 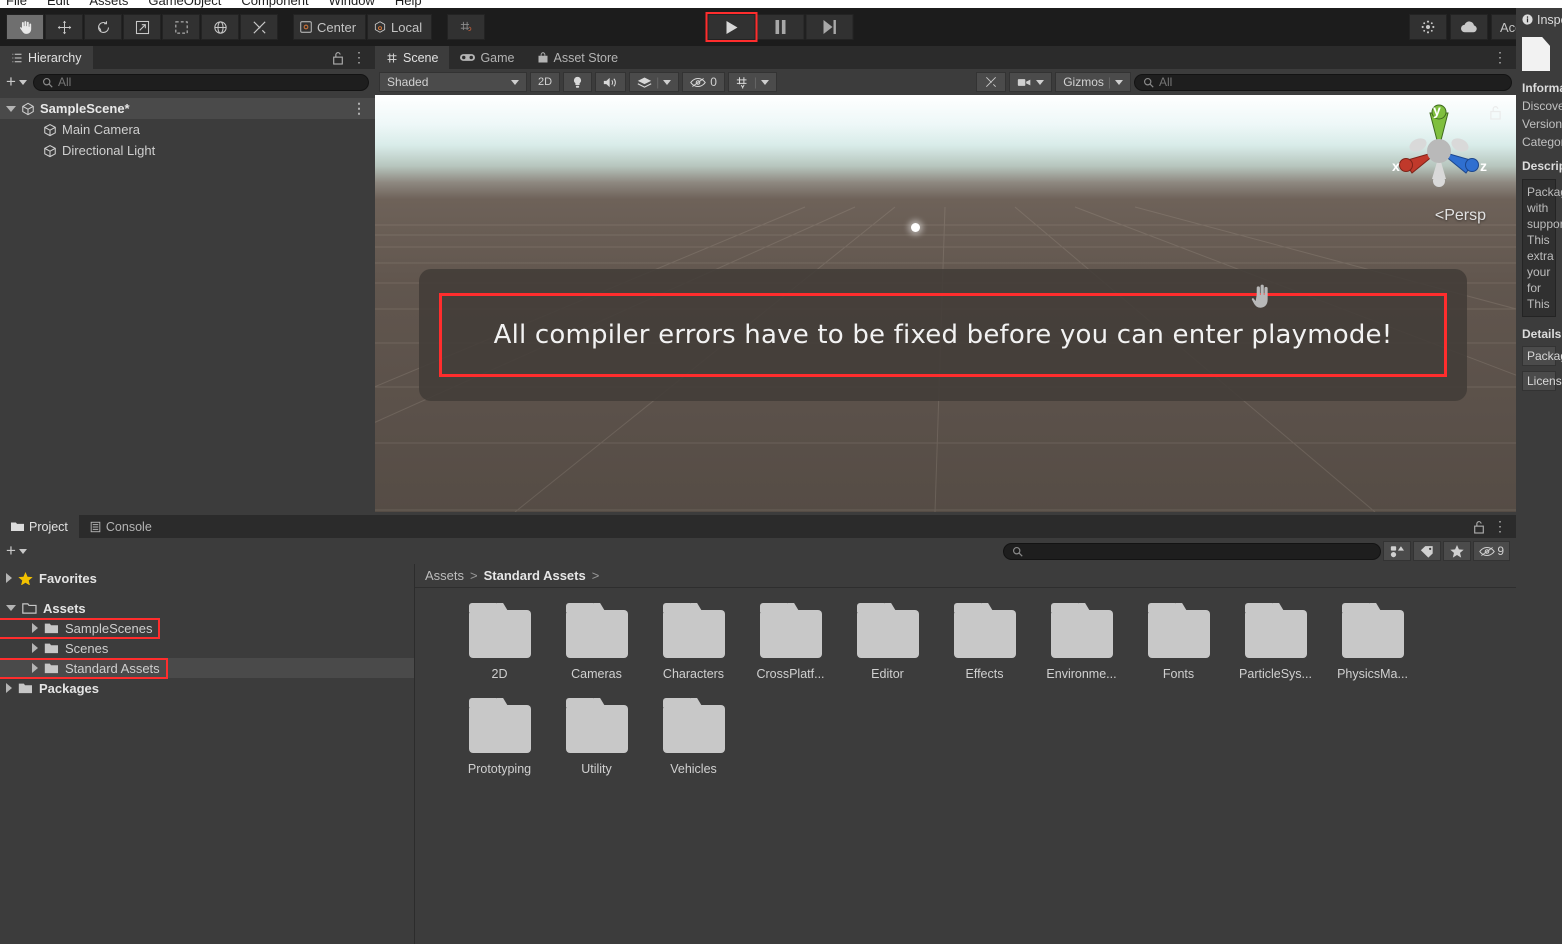 What do you see at coordinates (330, 27) in the screenshot?
I see `pivot-mode-button: Center` at bounding box center [330, 27].